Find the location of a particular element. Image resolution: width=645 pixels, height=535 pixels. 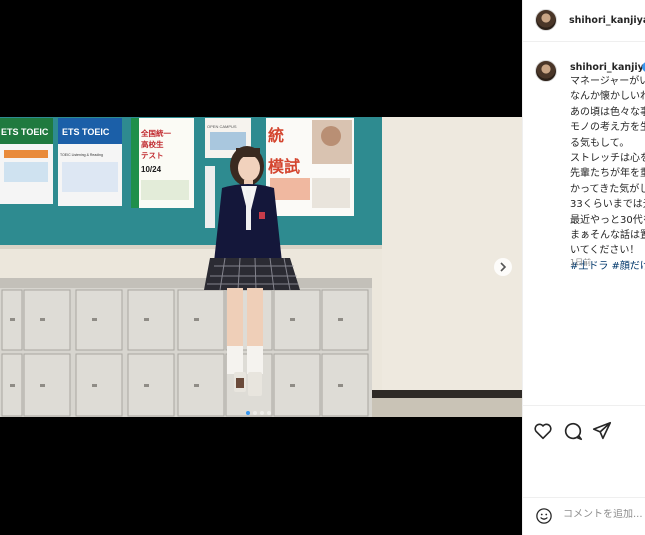

heart-icon is located at coordinates (543, 431).